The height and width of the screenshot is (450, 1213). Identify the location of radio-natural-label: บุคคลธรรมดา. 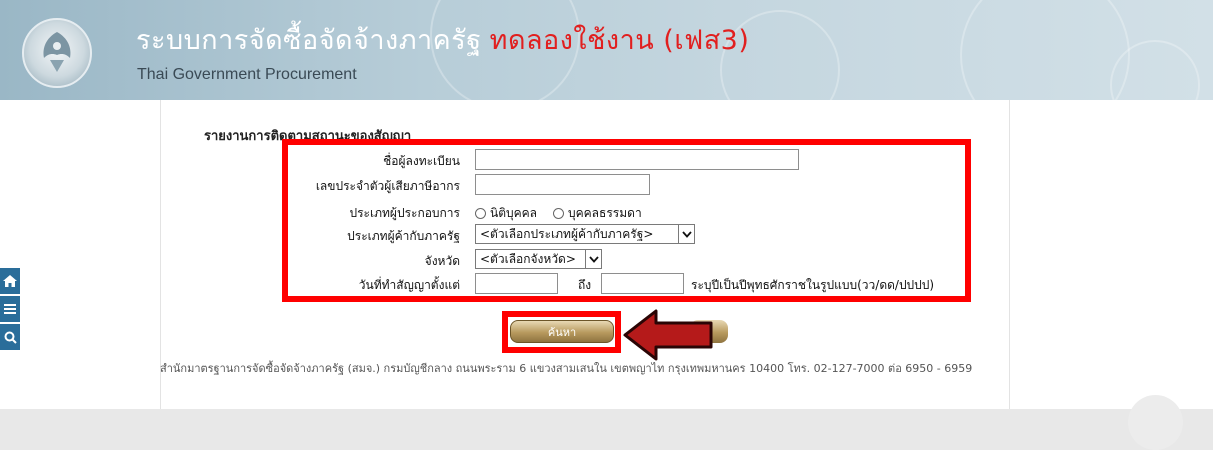
(605, 213).